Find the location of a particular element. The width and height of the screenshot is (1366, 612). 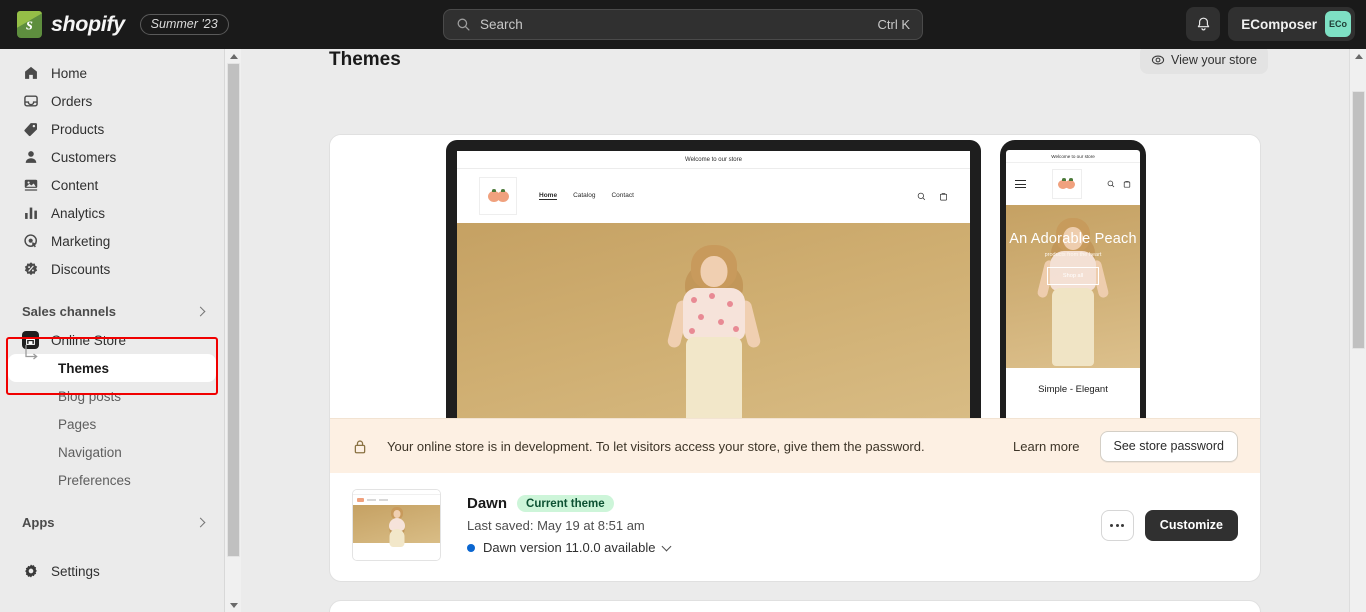

mobile-header is located at coordinates (1073, 184).